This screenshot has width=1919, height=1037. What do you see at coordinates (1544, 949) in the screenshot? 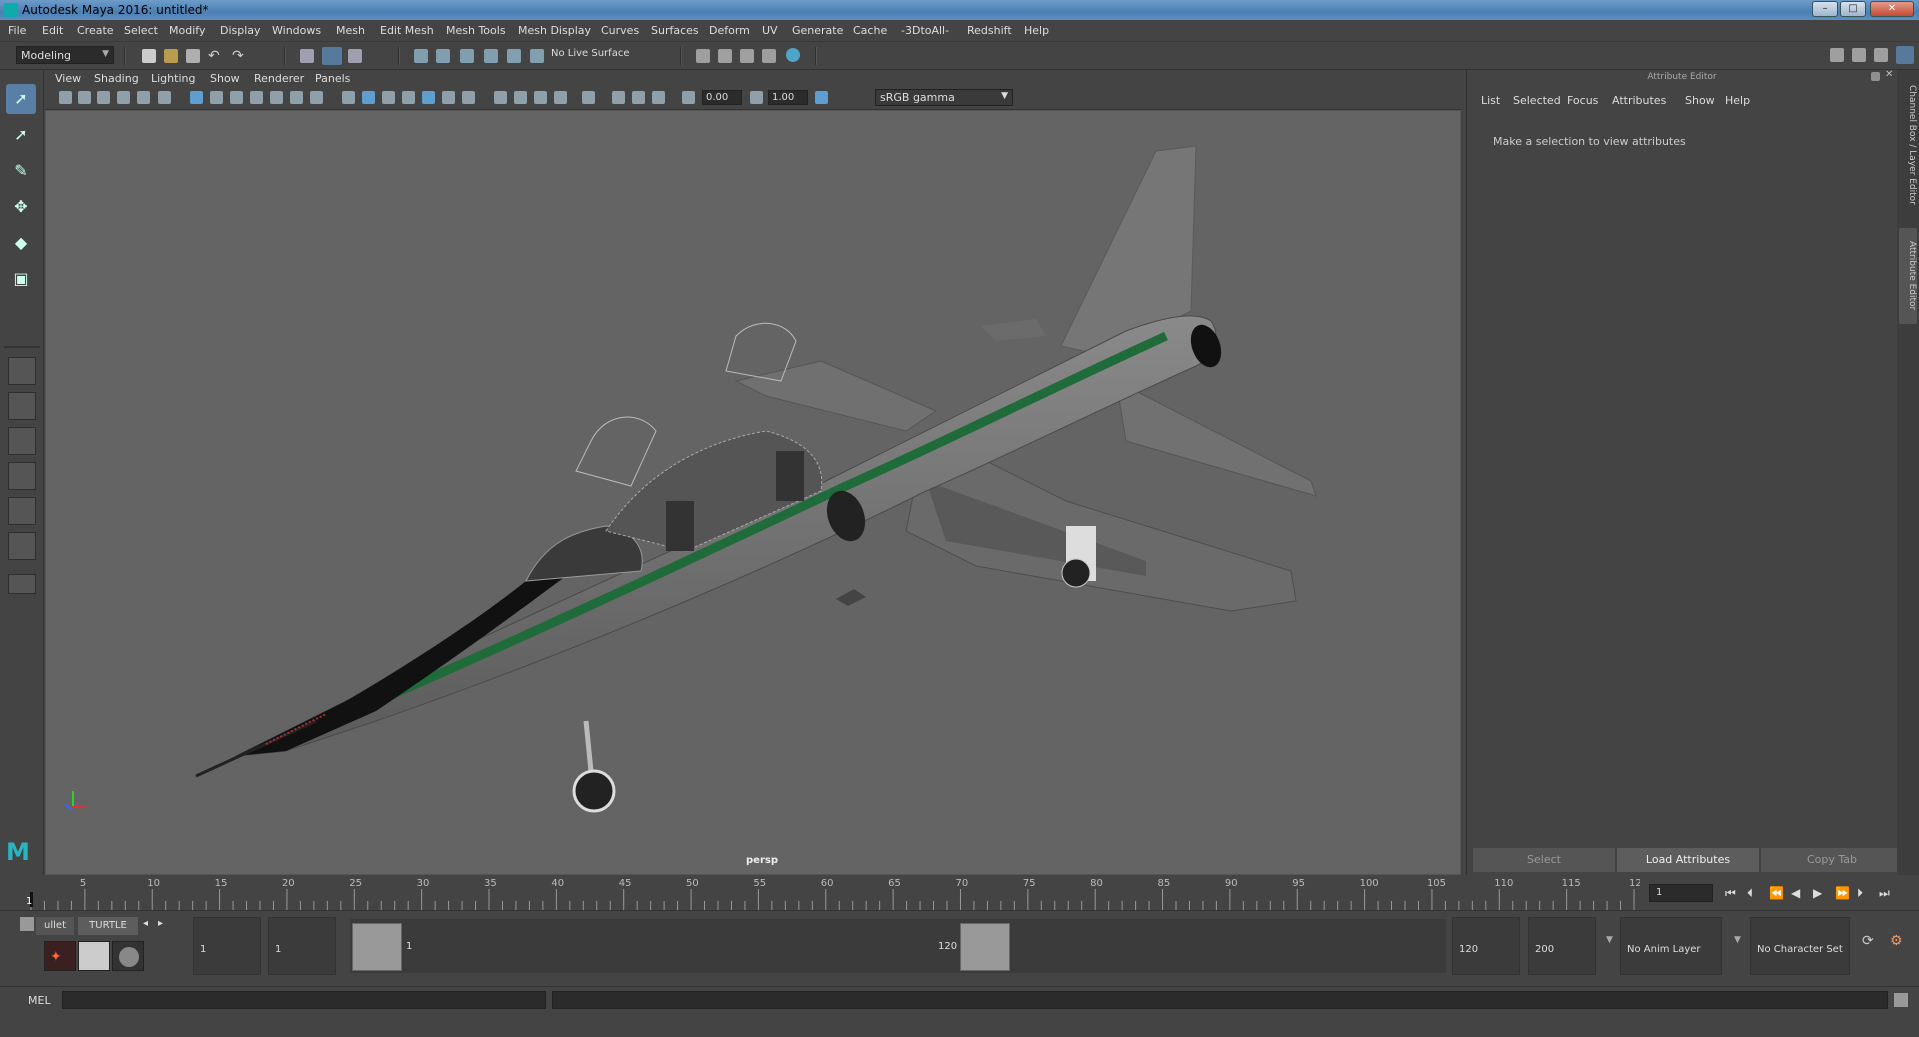
I see `end-time-field: 200` at bounding box center [1544, 949].